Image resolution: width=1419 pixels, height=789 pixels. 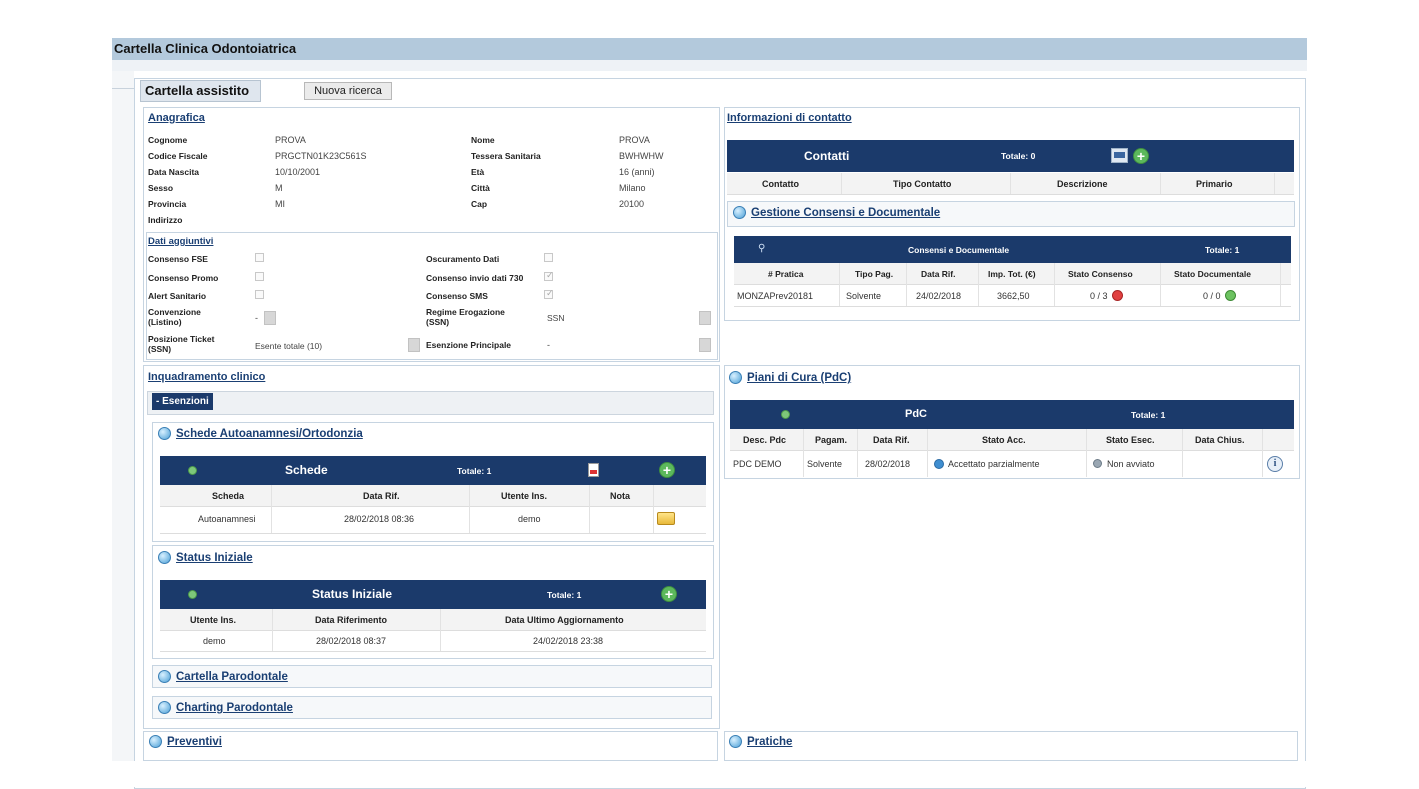 I want to click on expand-preventivi-icon, so click(x=155, y=741).